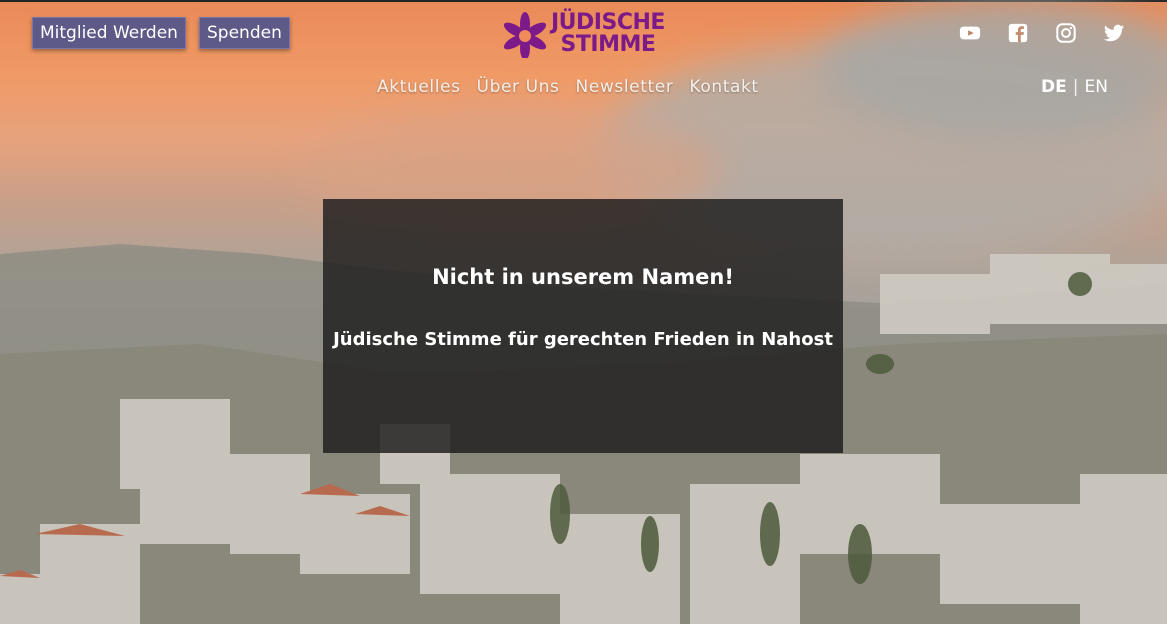 This screenshot has width=1167, height=624. What do you see at coordinates (1095, 87) in the screenshot?
I see `lang-en: EN` at bounding box center [1095, 87].